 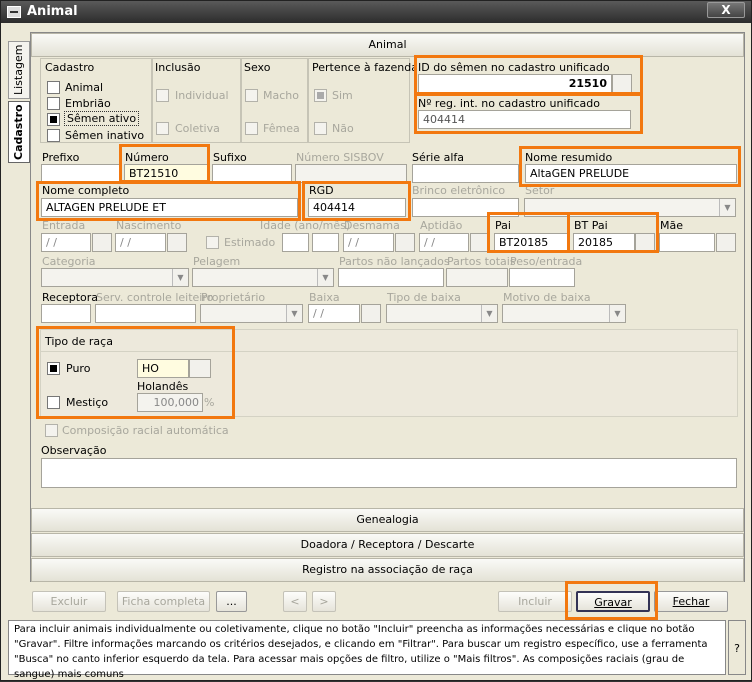 I want to click on sexo-macho-label: Macho, so click(x=281, y=95).